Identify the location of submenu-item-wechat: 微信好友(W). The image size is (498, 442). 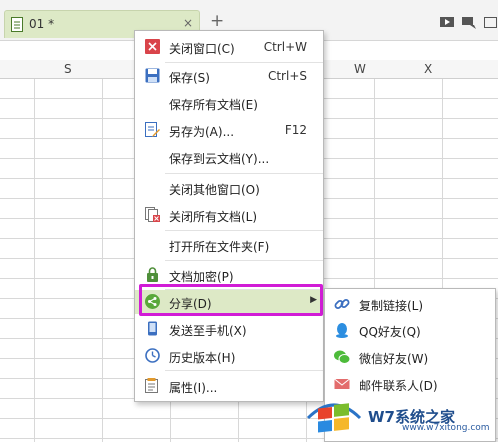
(410, 357).